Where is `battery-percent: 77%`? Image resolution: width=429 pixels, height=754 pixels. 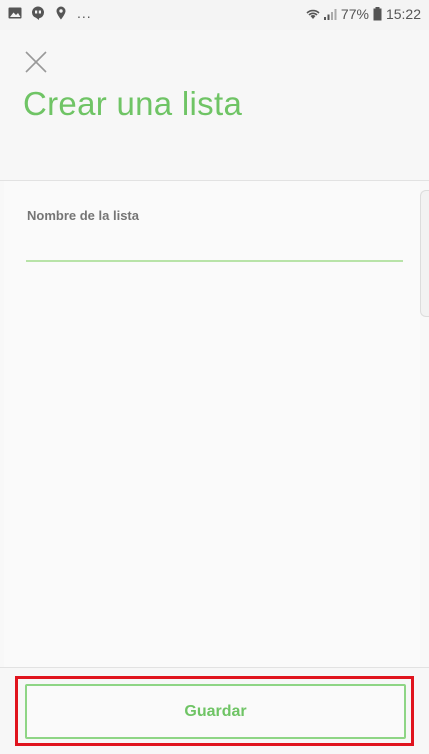 battery-percent: 77% is located at coordinates (354, 14).